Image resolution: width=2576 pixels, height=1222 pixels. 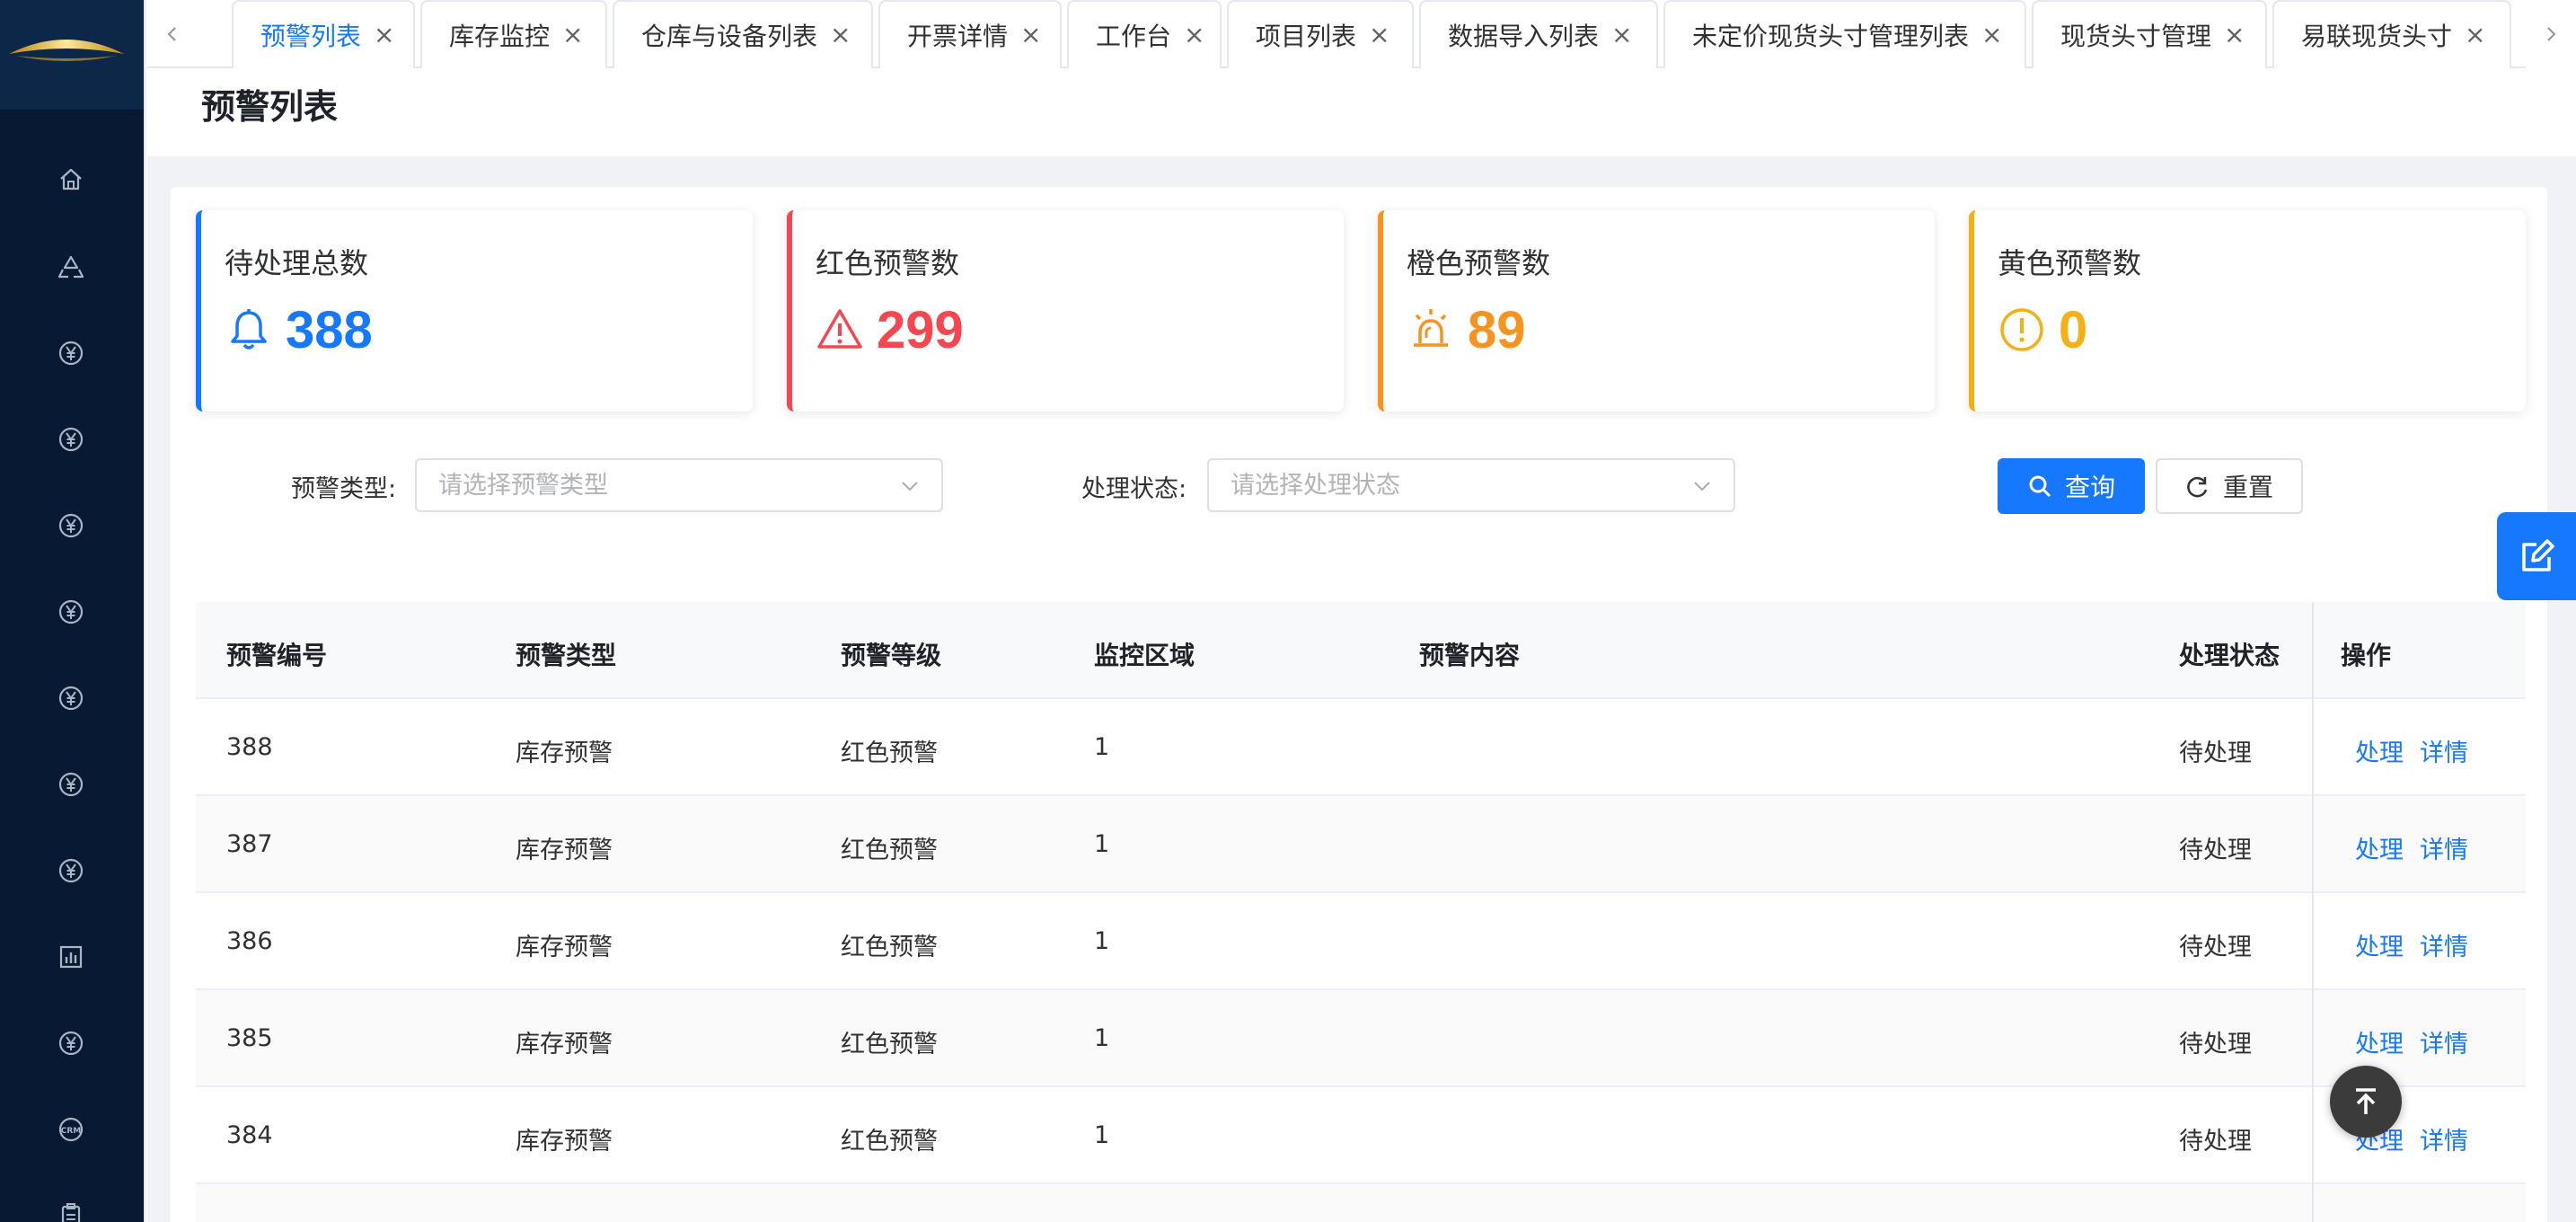 I want to click on process-status-select, so click(x=1471, y=485).